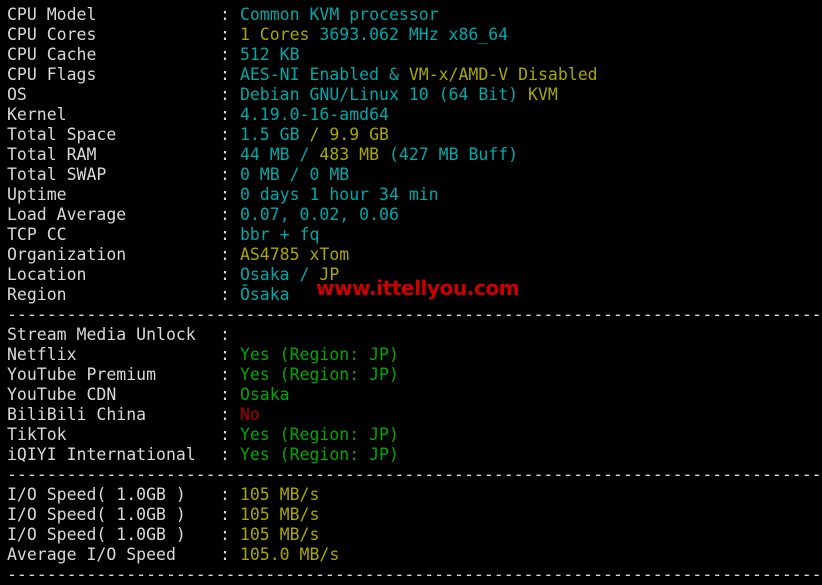 This screenshot has height=585, width=822. I want to click on row-label: CPU Cache, so click(52, 54).